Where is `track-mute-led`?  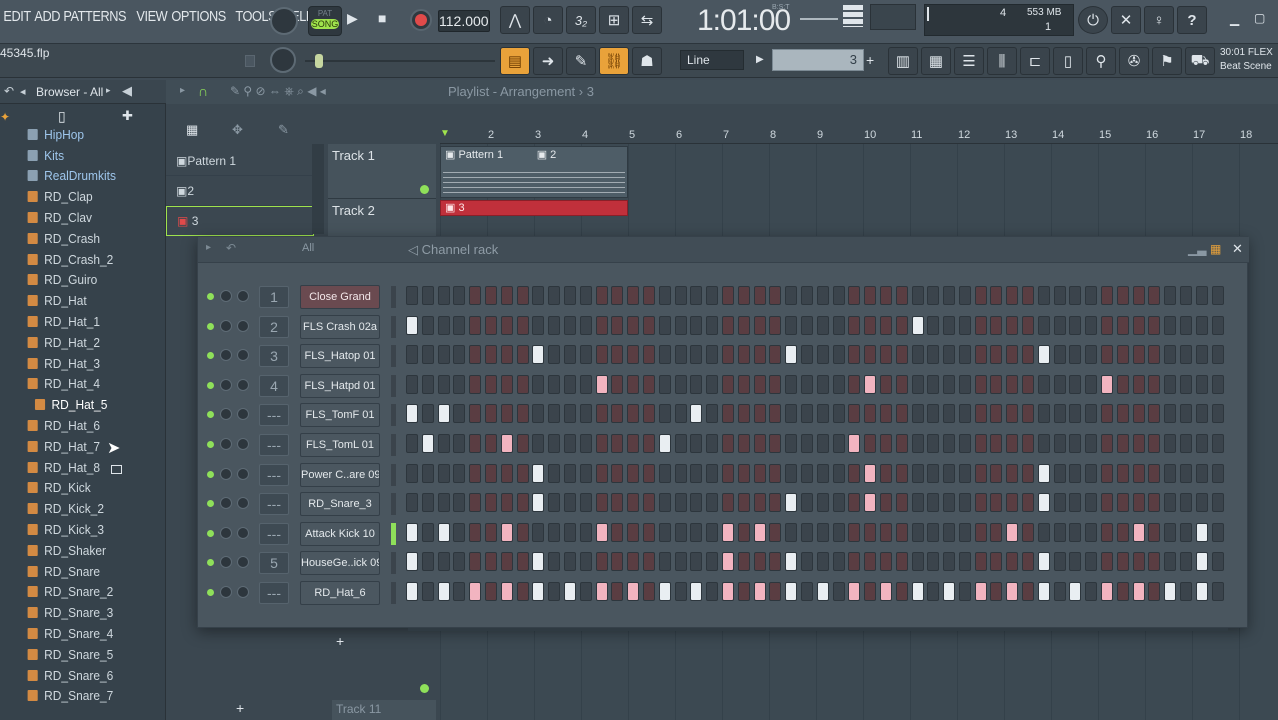
track-mute-led is located at coordinates (424, 189).